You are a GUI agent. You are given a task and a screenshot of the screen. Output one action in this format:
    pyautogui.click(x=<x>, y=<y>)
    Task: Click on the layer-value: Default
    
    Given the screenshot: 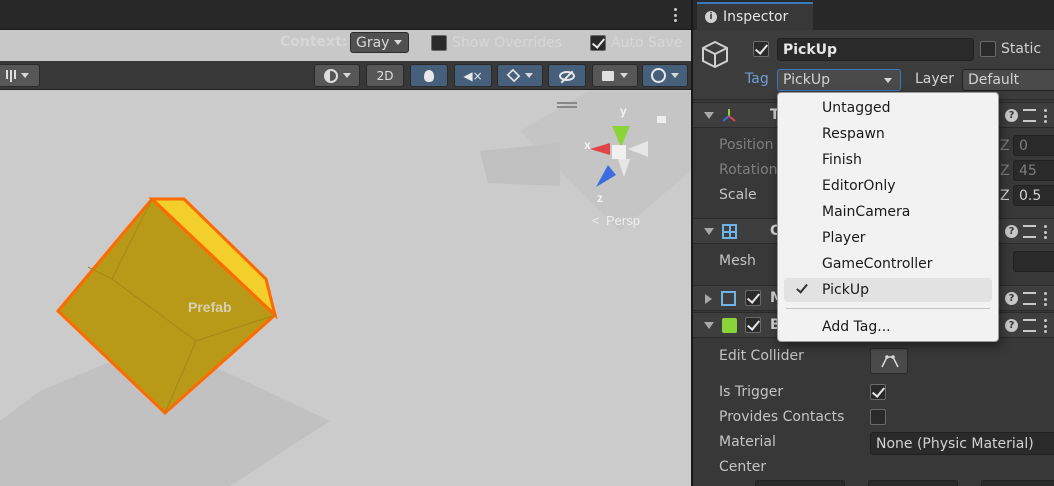 What is the action you would take?
    pyautogui.click(x=994, y=80)
    